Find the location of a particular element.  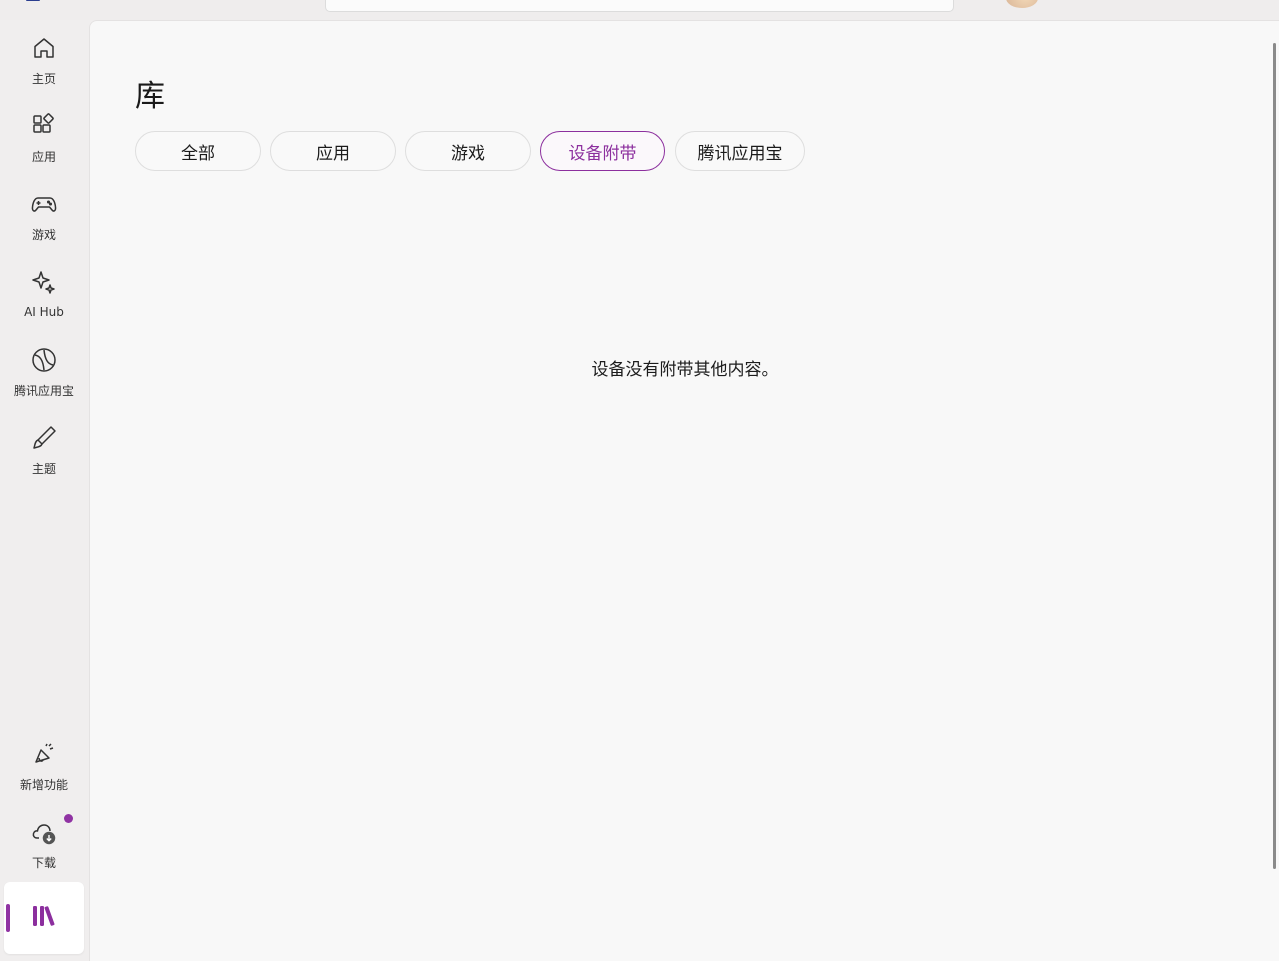

empty-state-message: 设备没有附带其他内容。 is located at coordinates (685, 370).